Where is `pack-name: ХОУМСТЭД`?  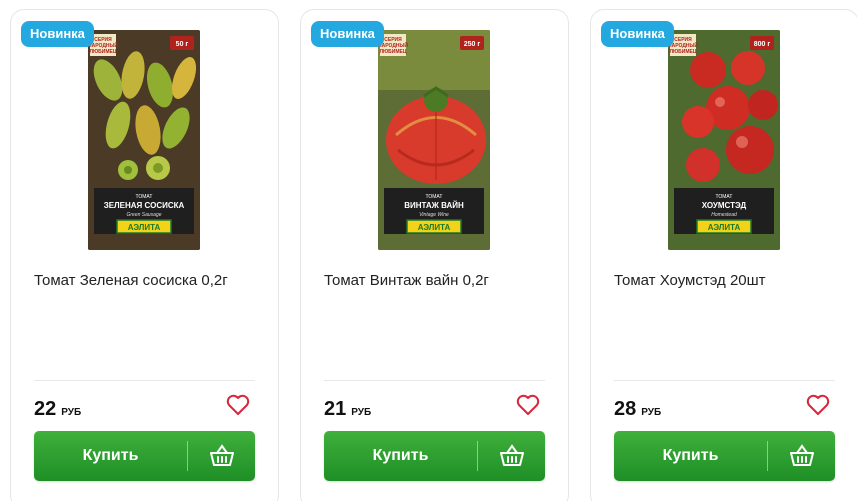 pack-name: ХОУМСТЭД is located at coordinates (724, 205).